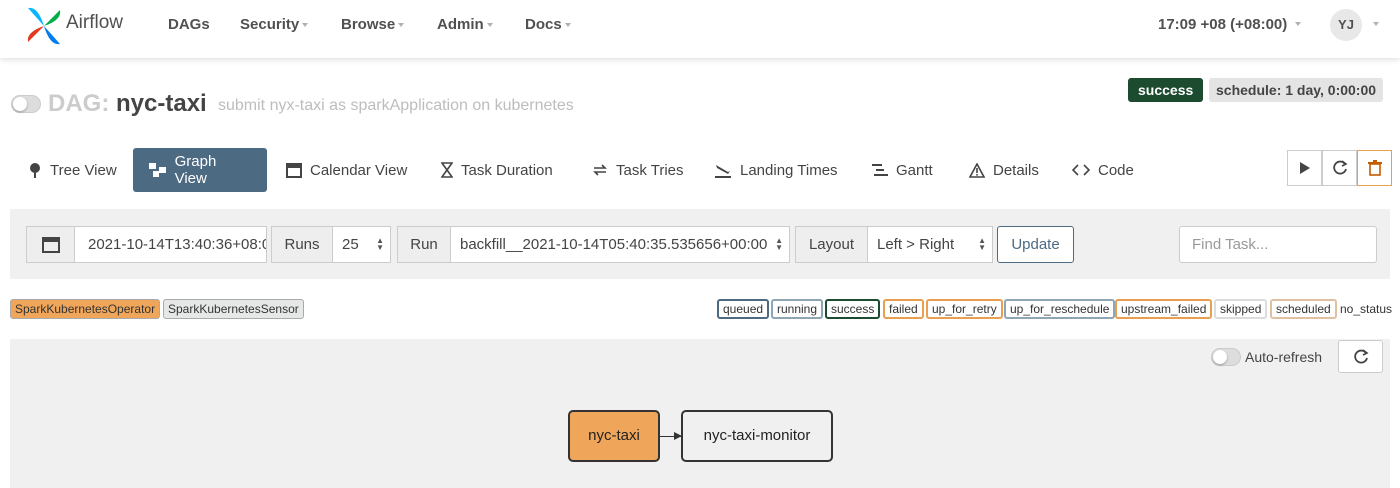 Image resolution: width=1400 pixels, height=488 pixels. What do you see at coordinates (1241, 309) in the screenshot?
I see `state-legend-skipped: skipped` at bounding box center [1241, 309].